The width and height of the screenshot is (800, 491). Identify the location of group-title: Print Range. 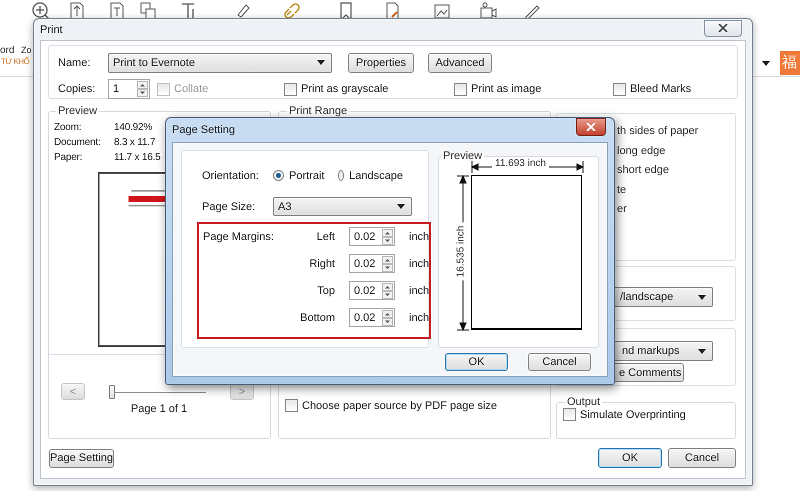
(318, 111).